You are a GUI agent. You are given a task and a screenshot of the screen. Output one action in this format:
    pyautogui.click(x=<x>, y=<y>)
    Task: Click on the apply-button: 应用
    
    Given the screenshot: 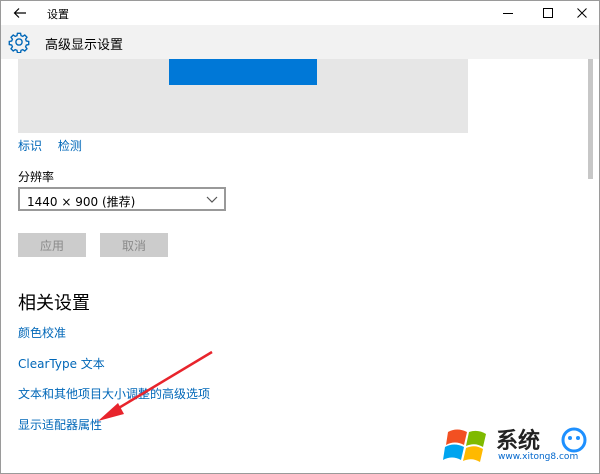 What is the action you would take?
    pyautogui.click(x=52, y=245)
    